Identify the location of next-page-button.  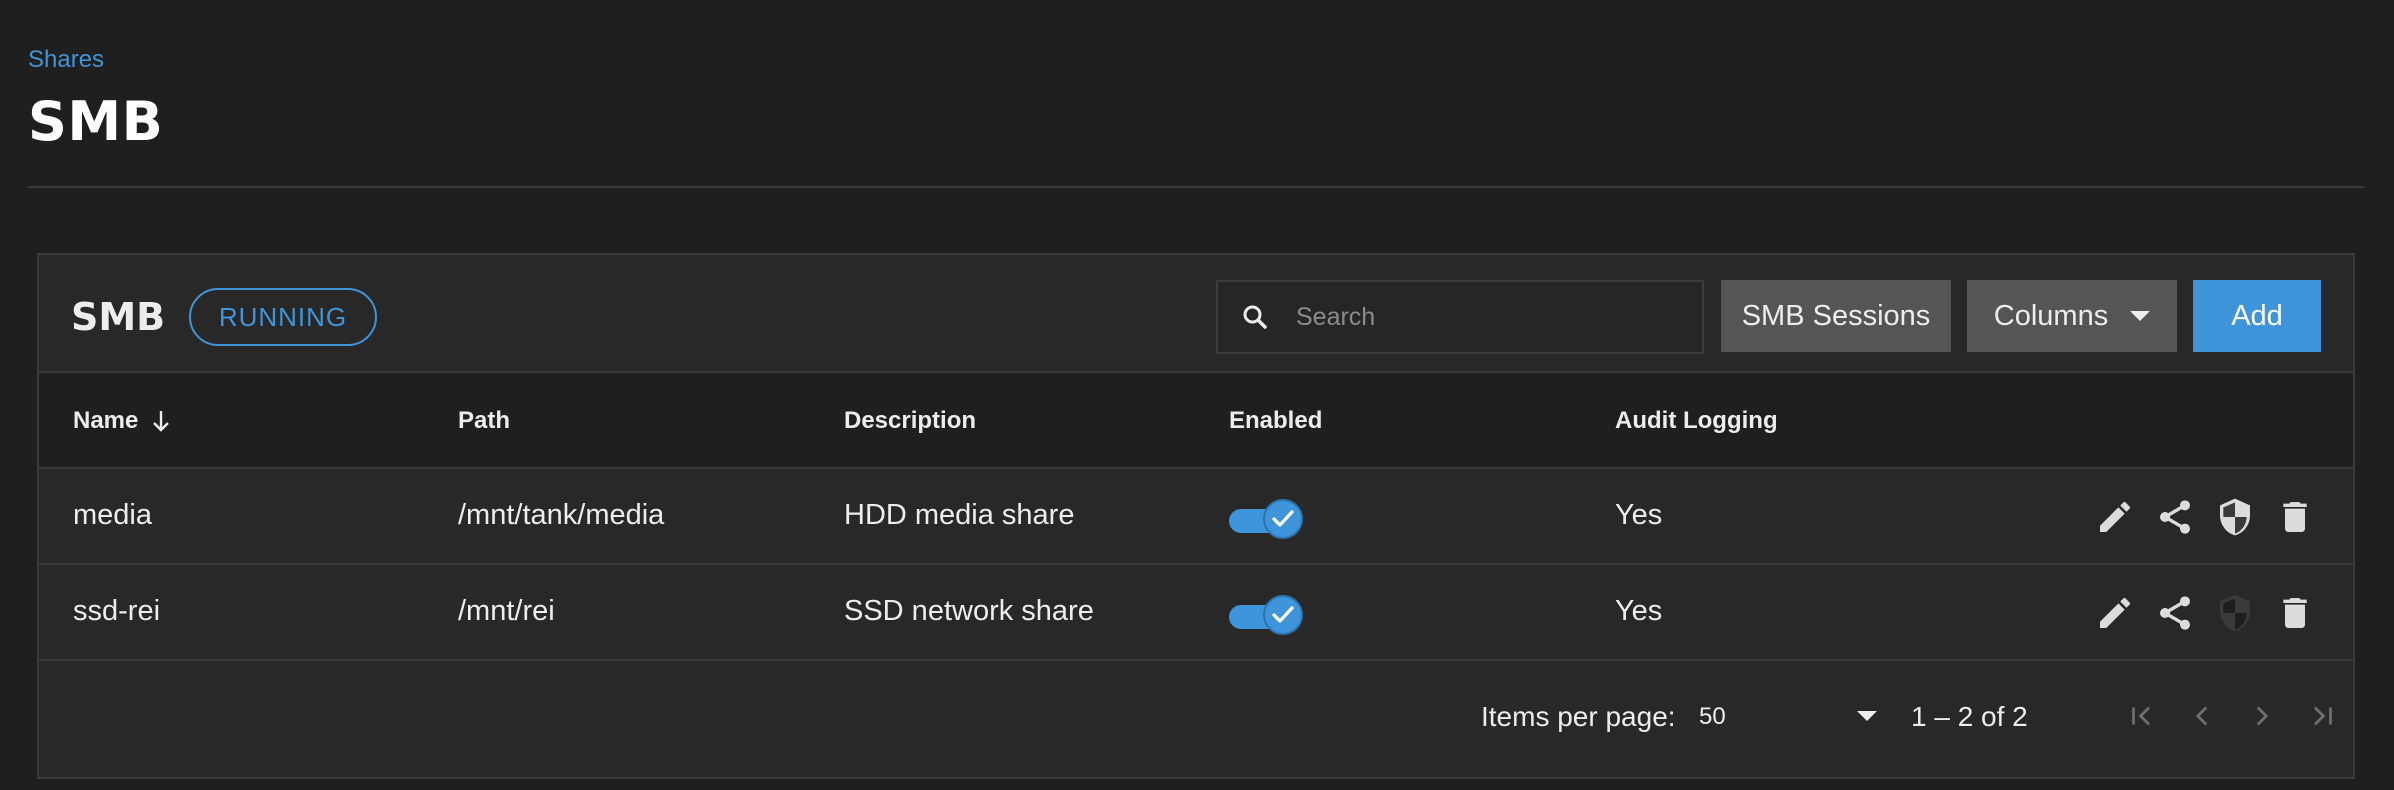
(2262, 716).